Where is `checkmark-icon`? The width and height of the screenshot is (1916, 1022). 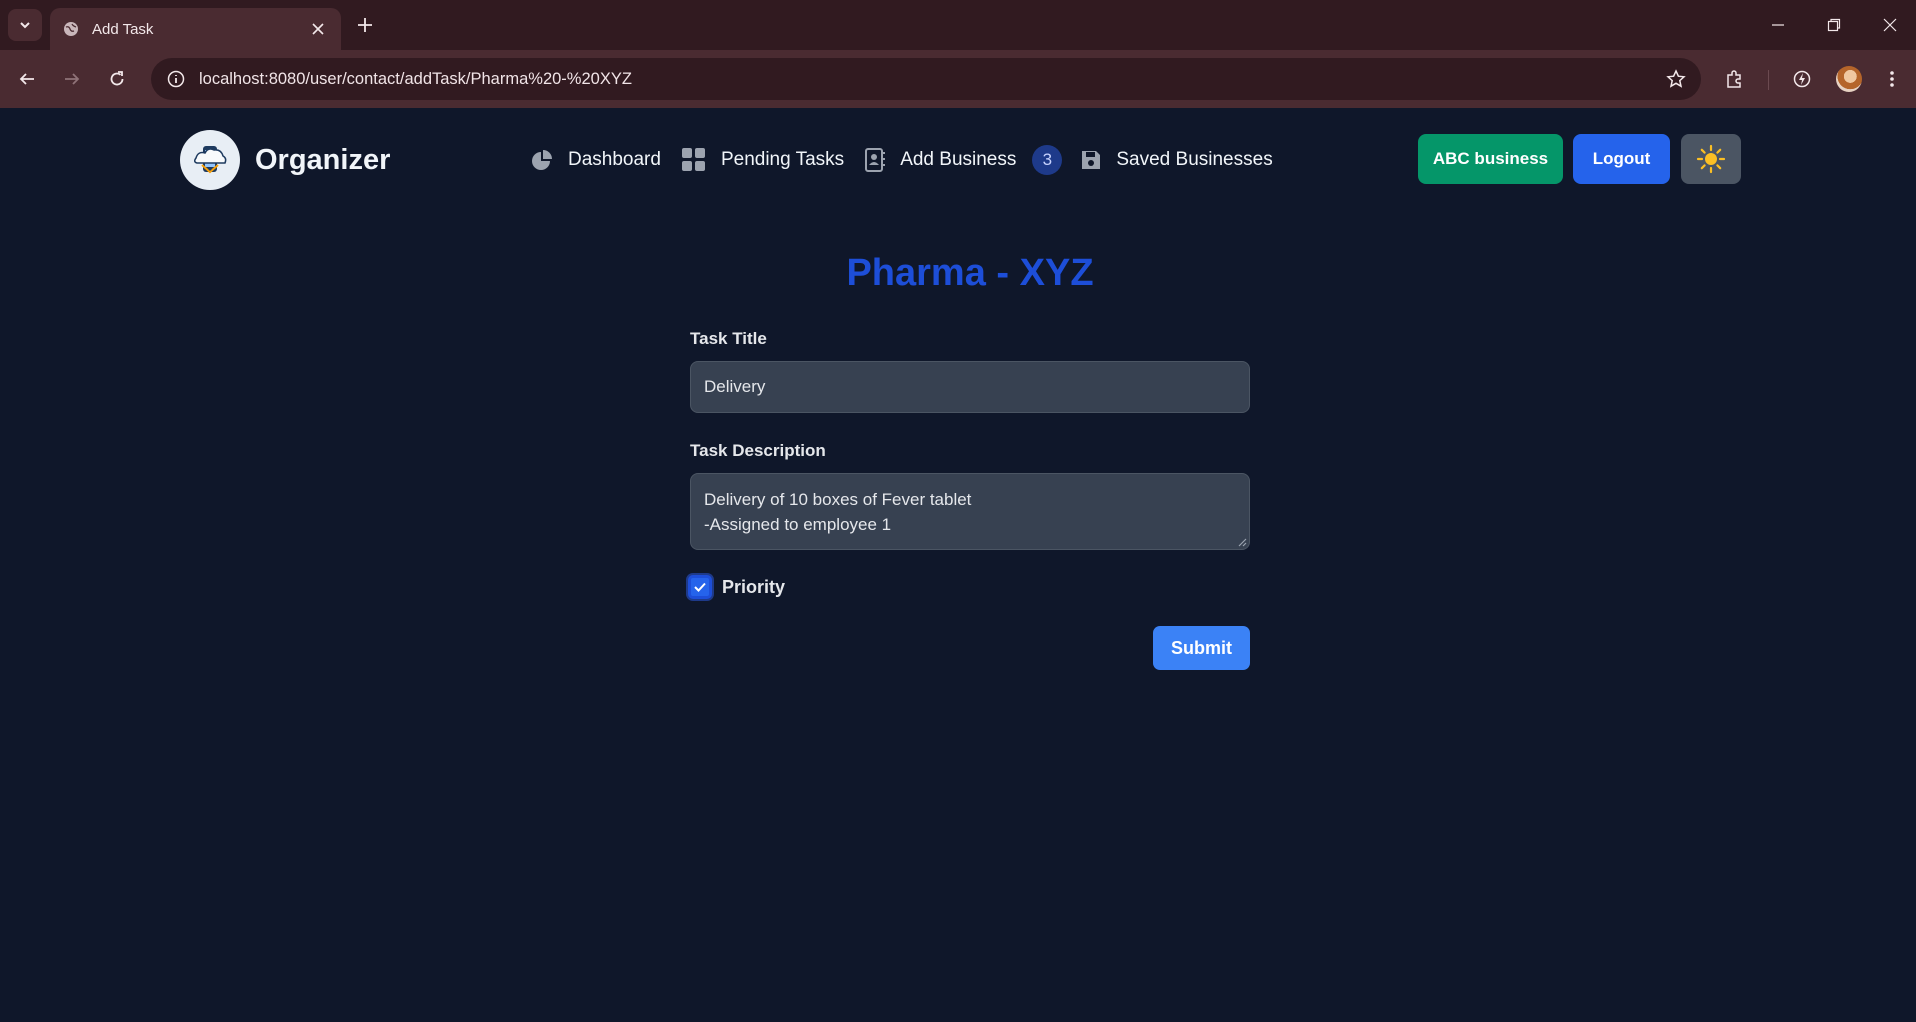 checkmark-icon is located at coordinates (700, 587).